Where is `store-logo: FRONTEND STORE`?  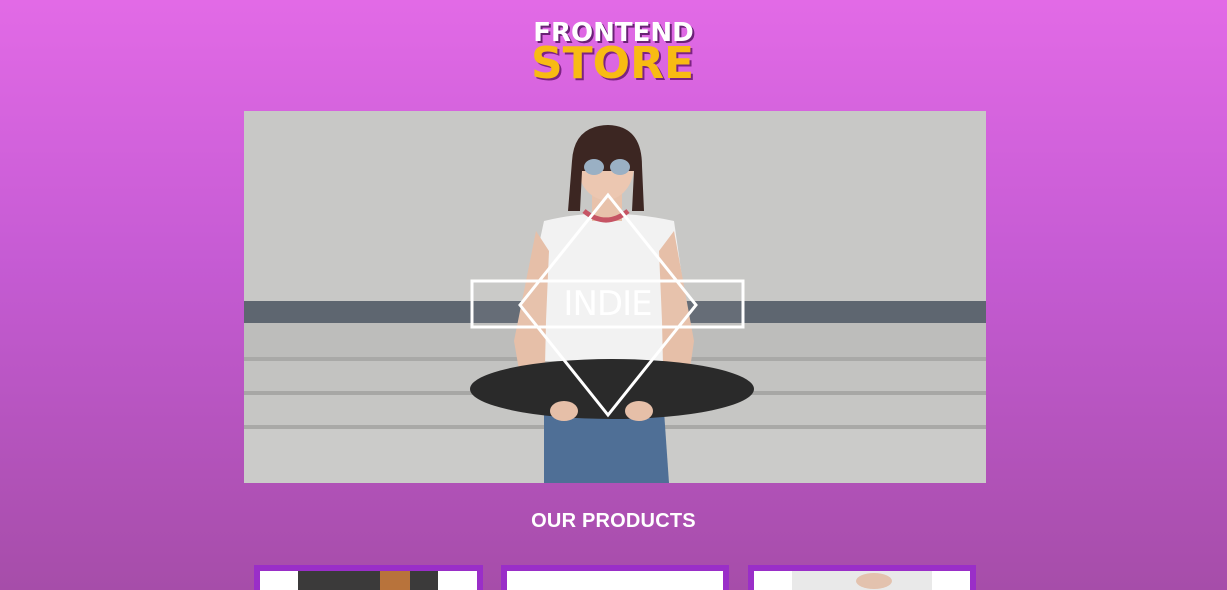 store-logo: FRONTEND STORE is located at coordinates (613, 53).